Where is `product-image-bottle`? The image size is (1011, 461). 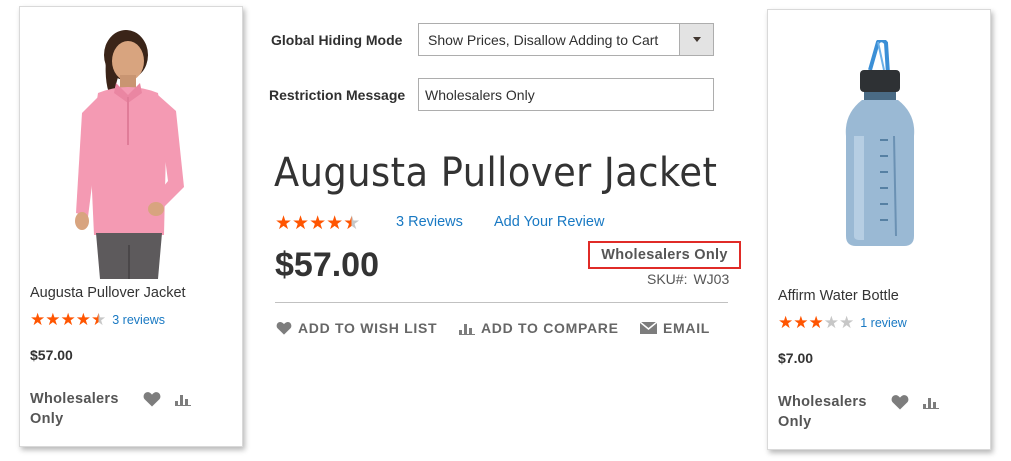 product-image-bottle is located at coordinates (879, 159).